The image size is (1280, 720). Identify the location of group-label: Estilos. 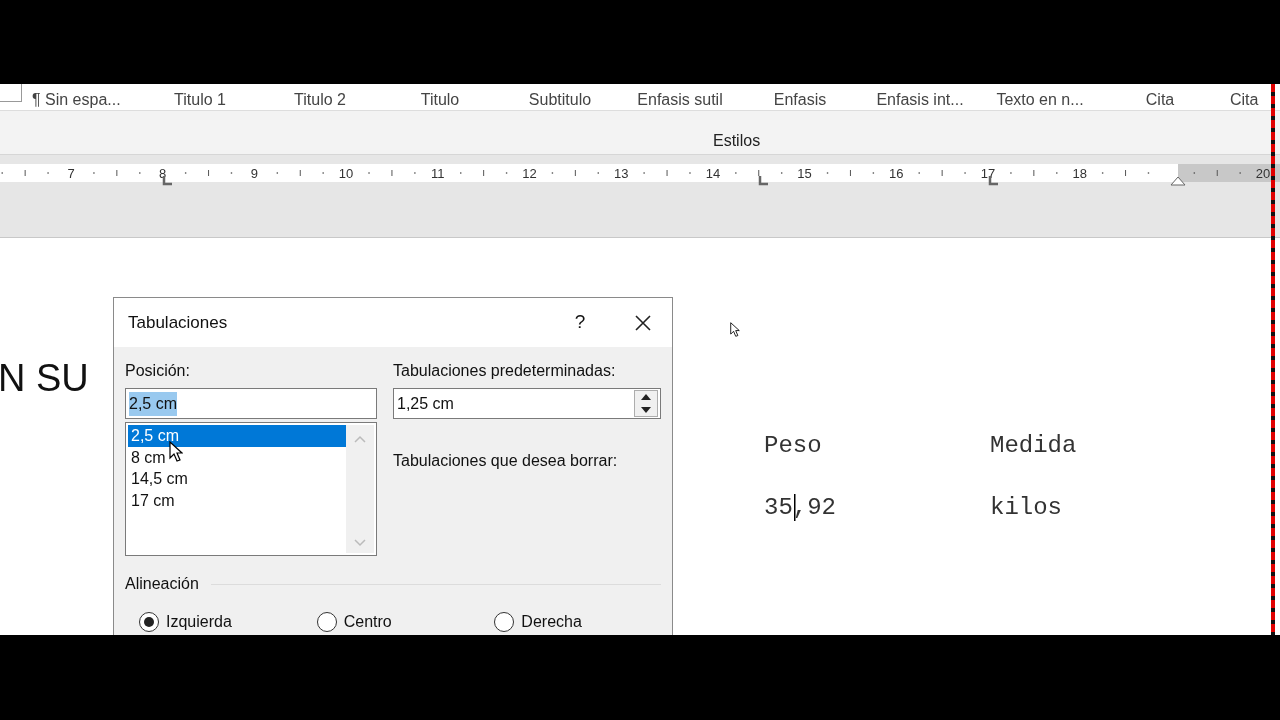
(737, 140).